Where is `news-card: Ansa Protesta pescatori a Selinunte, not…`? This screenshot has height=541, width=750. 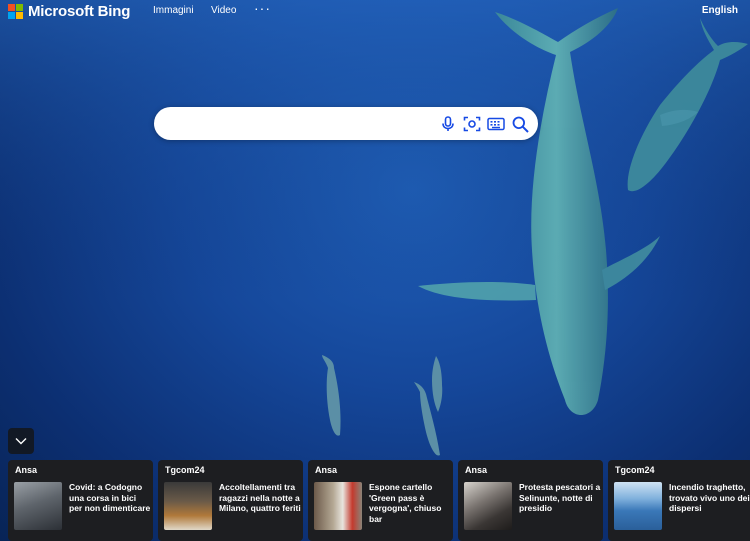 news-card: Ansa Protesta pescatori a Selinunte, not… is located at coordinates (530, 500).